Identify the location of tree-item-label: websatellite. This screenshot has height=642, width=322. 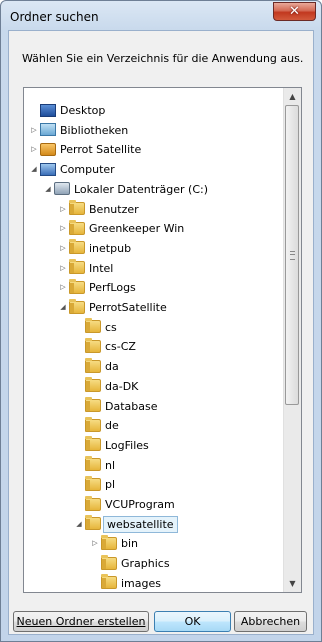
(140, 524).